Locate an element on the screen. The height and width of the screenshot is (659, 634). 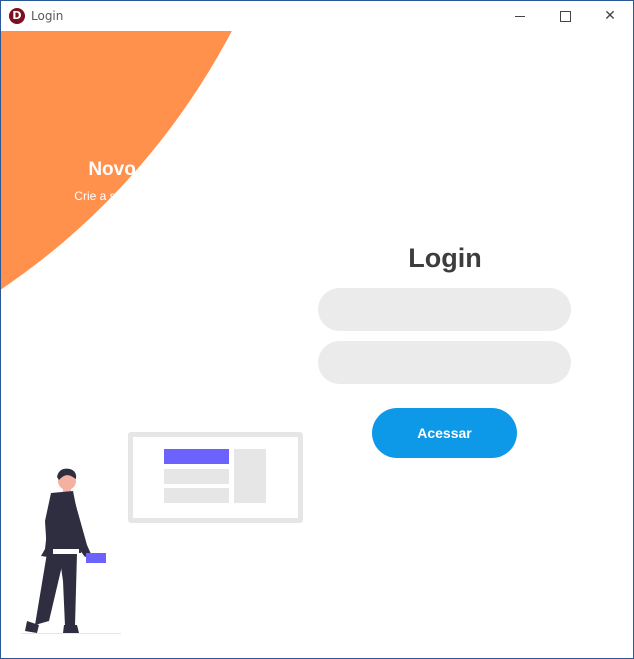
person-tablet is located at coordinates (96, 558).